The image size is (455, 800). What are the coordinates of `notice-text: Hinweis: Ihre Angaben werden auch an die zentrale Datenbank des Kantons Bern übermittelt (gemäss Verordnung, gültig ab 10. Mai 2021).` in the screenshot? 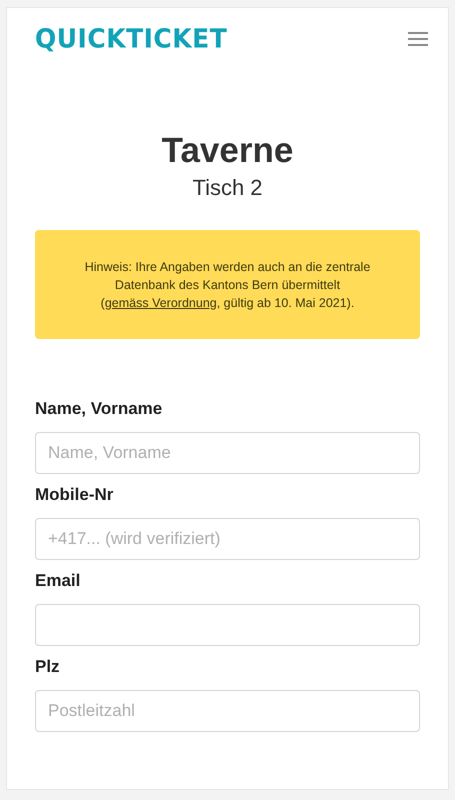 It's located at (228, 285).